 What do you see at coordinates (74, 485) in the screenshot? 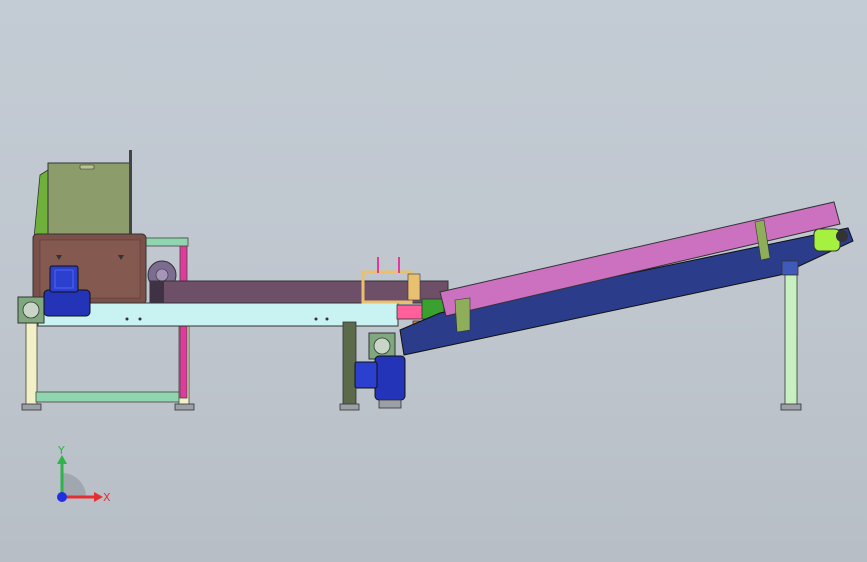
I see `triad-arc` at bounding box center [74, 485].